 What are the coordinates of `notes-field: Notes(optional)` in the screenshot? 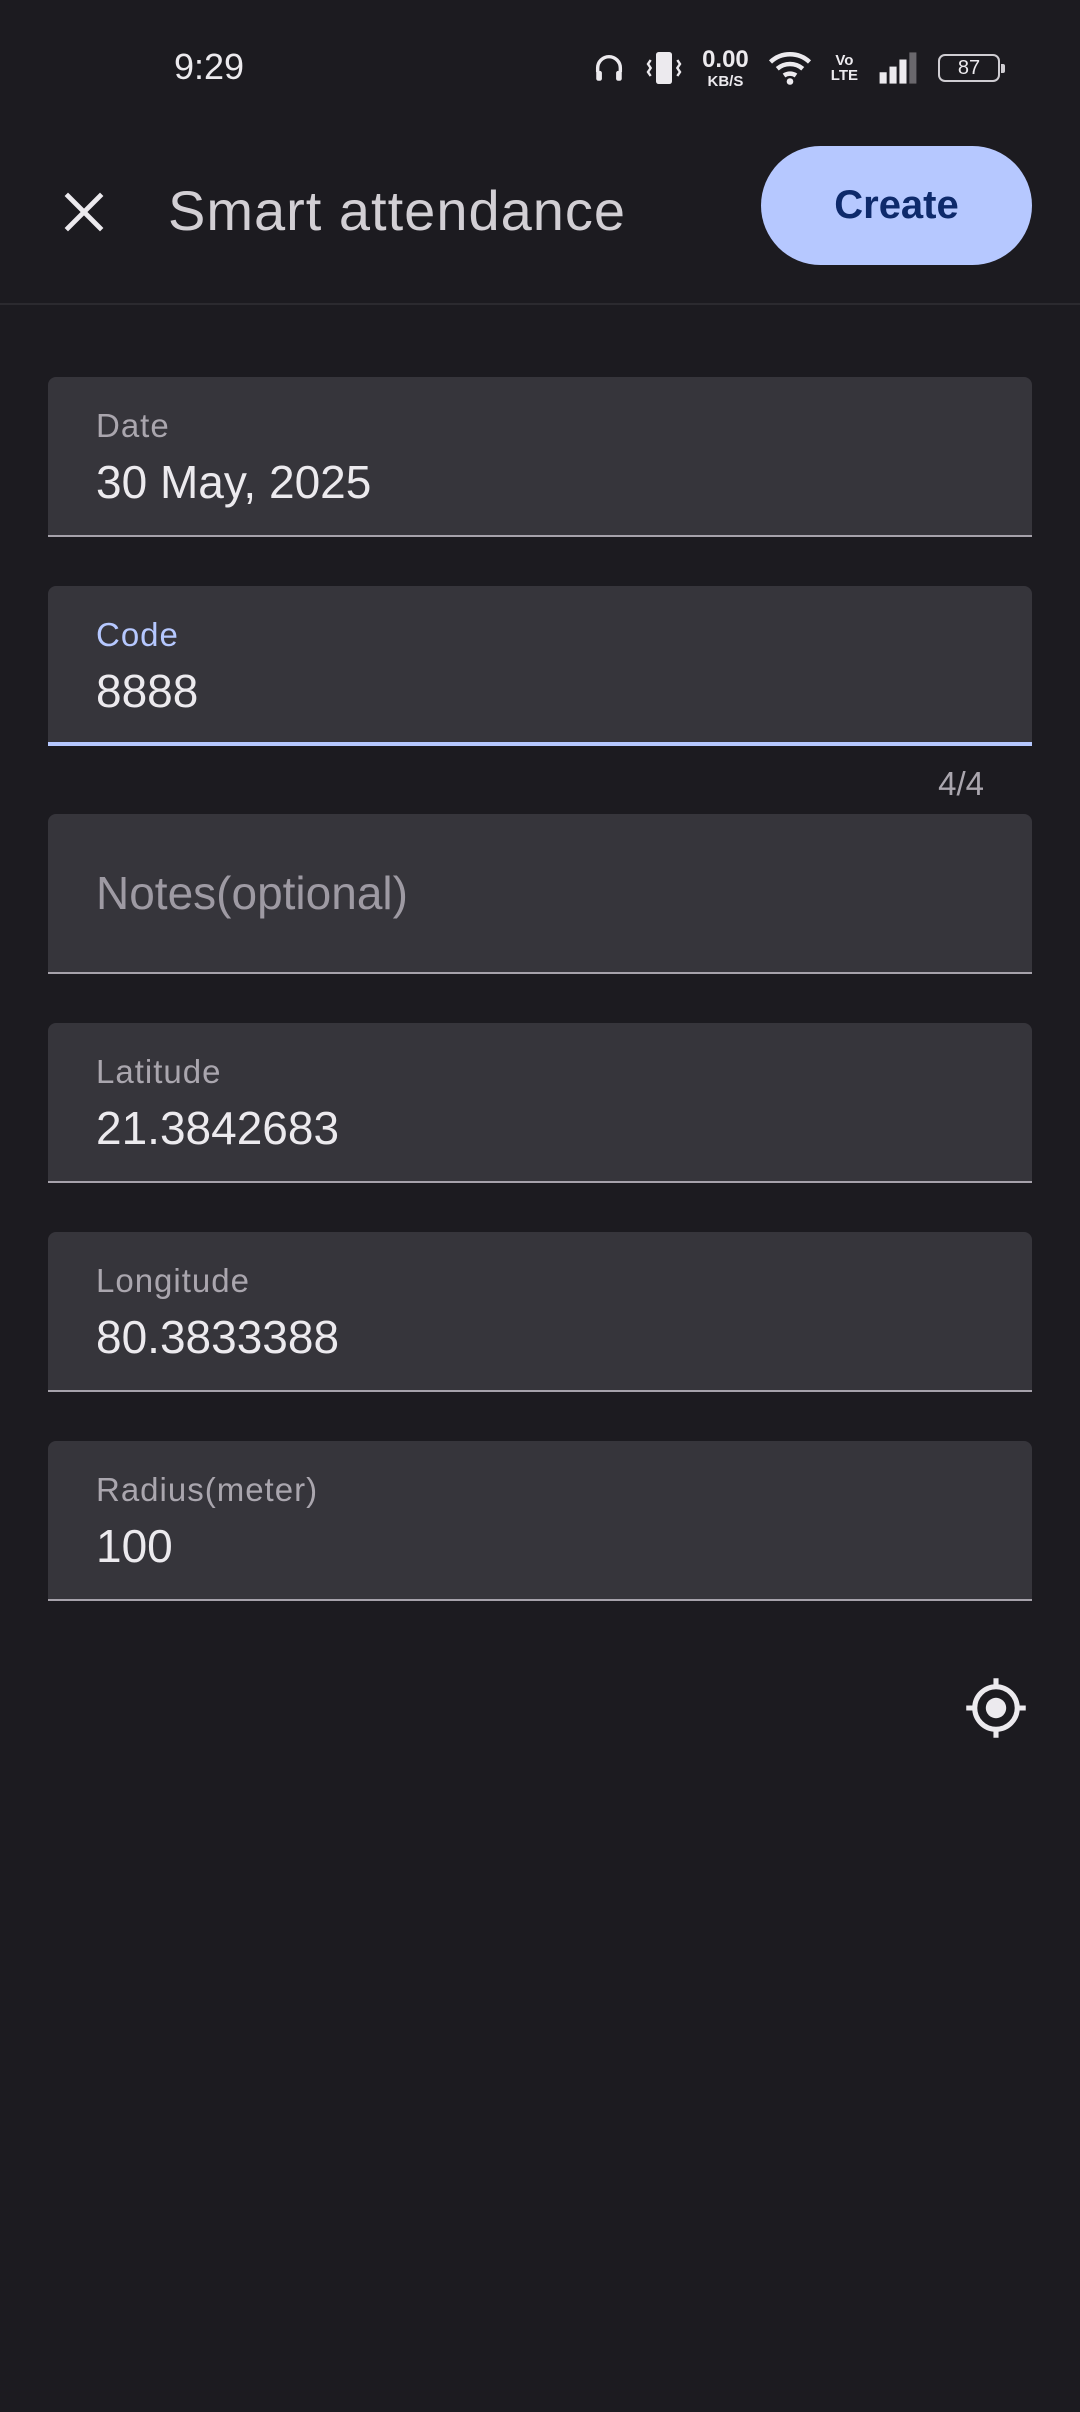 It's located at (540, 894).